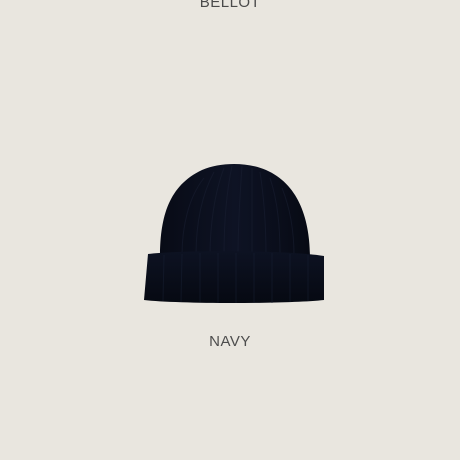 Image resolution: width=460 pixels, height=460 pixels. I want to click on beanie-icon, so click(234, 233).